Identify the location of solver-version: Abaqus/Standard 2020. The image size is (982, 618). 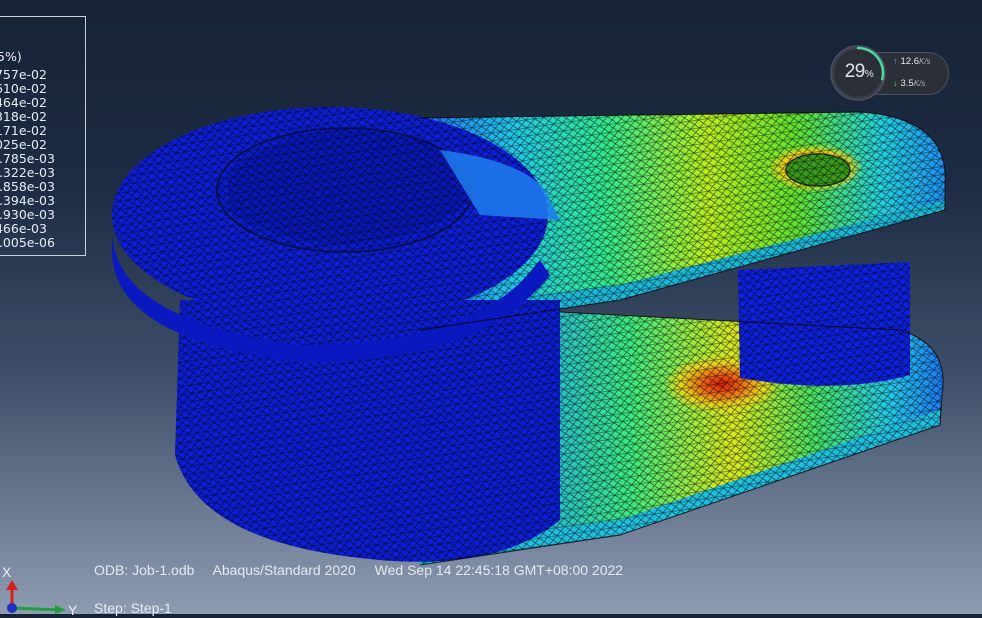
(284, 570).